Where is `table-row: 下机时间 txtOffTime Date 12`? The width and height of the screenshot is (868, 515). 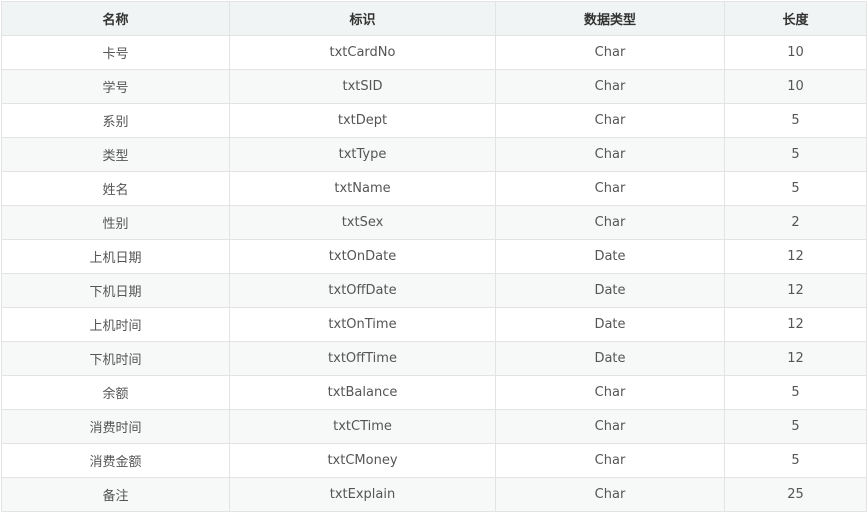 table-row: 下机时间 txtOffTime Date 12 is located at coordinates (434, 358).